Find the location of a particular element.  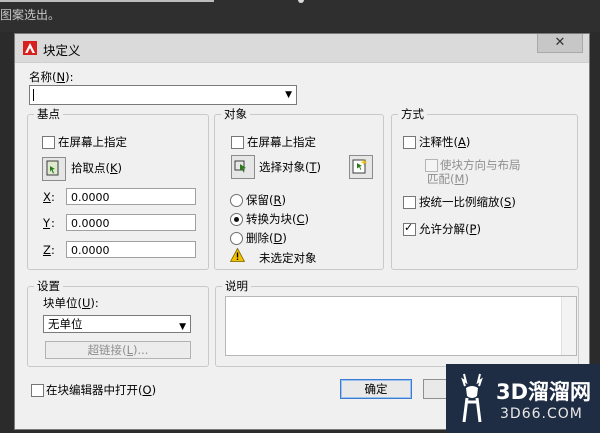

select-objects-button is located at coordinates (243, 167).